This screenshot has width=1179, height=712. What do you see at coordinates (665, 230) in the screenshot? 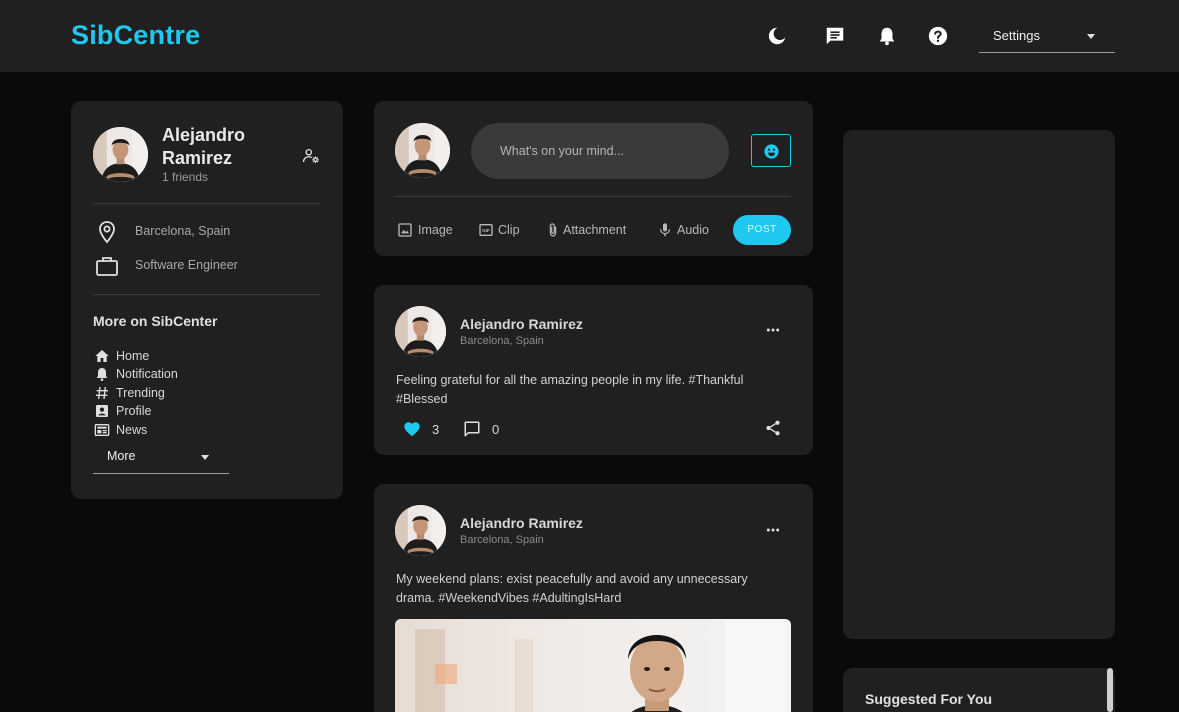
I see `mic-icon` at bounding box center [665, 230].